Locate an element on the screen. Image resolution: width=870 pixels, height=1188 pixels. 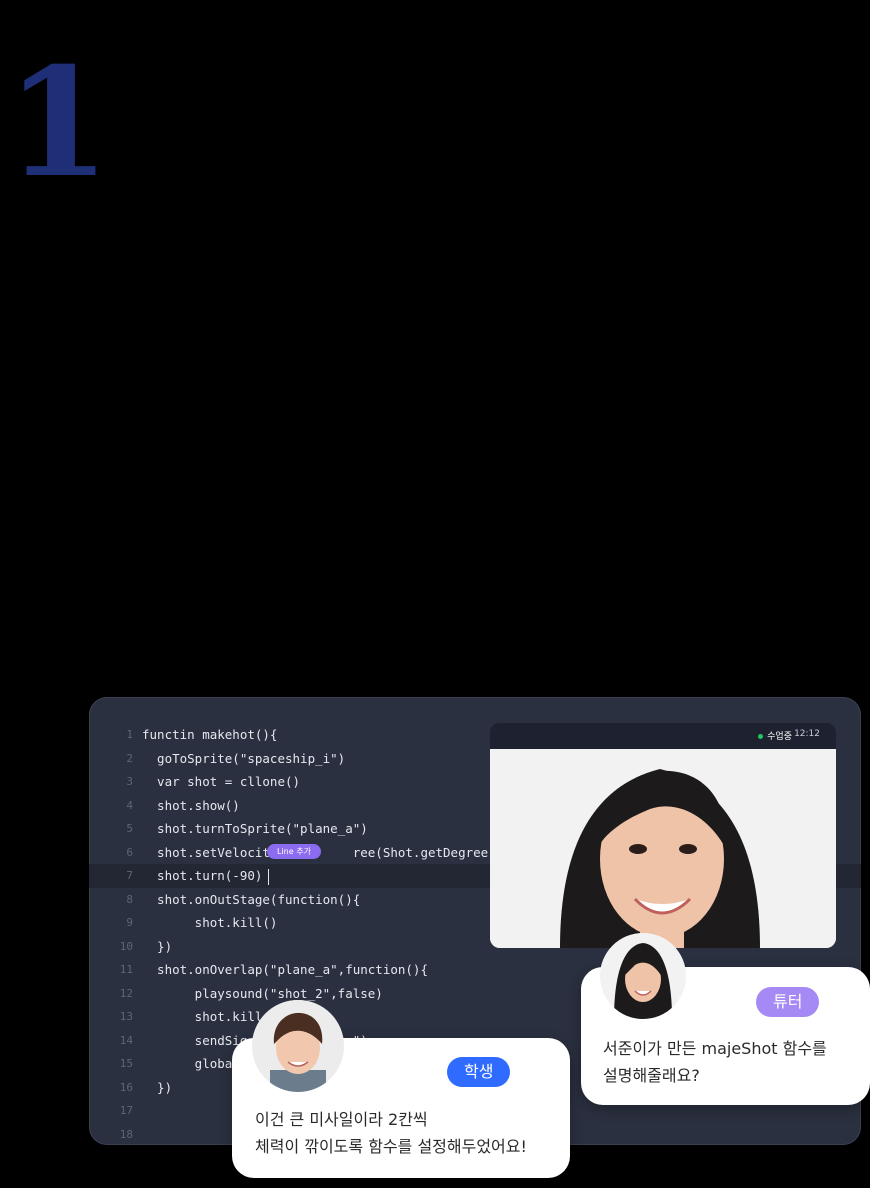
code-text: goToSprite("spaceship_i") is located at coordinates (244, 758).